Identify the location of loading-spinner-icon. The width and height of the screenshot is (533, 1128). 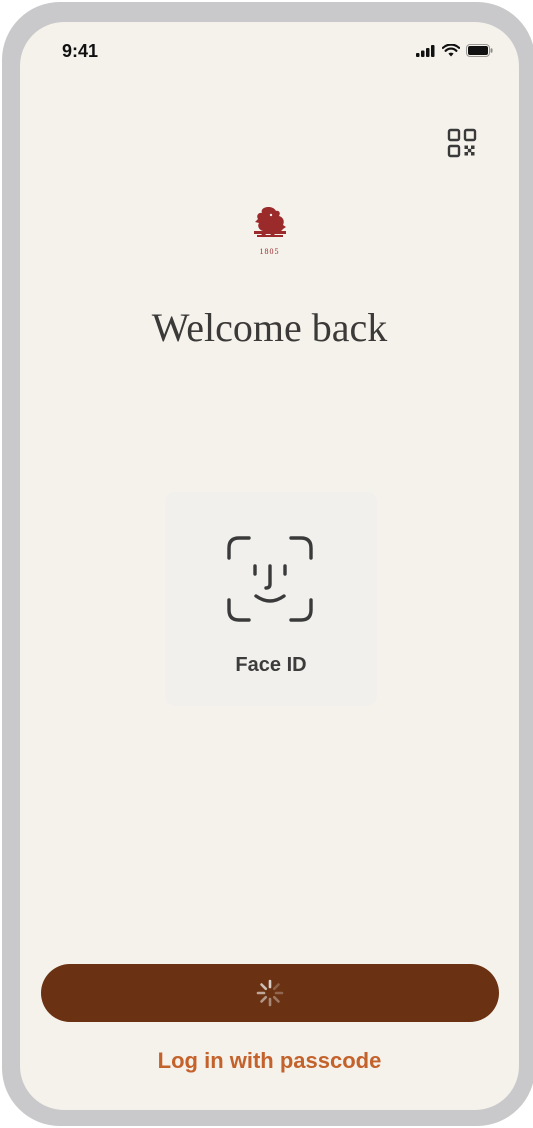
(270, 993).